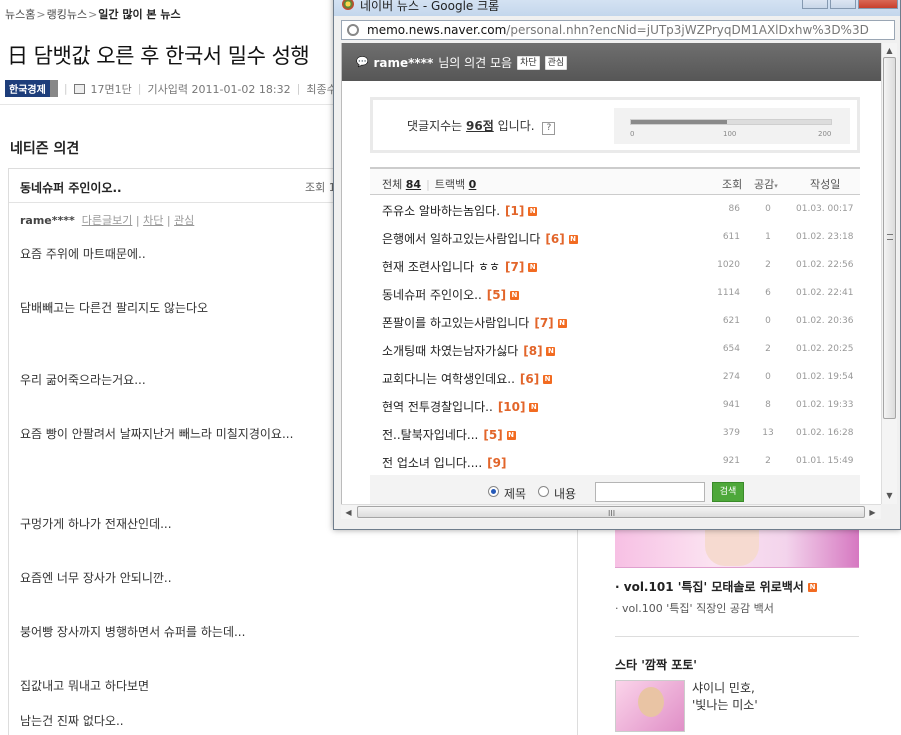 This screenshot has width=901, height=735. Describe the element at coordinates (353, 30) in the screenshot. I see `page-info-icon` at that location.